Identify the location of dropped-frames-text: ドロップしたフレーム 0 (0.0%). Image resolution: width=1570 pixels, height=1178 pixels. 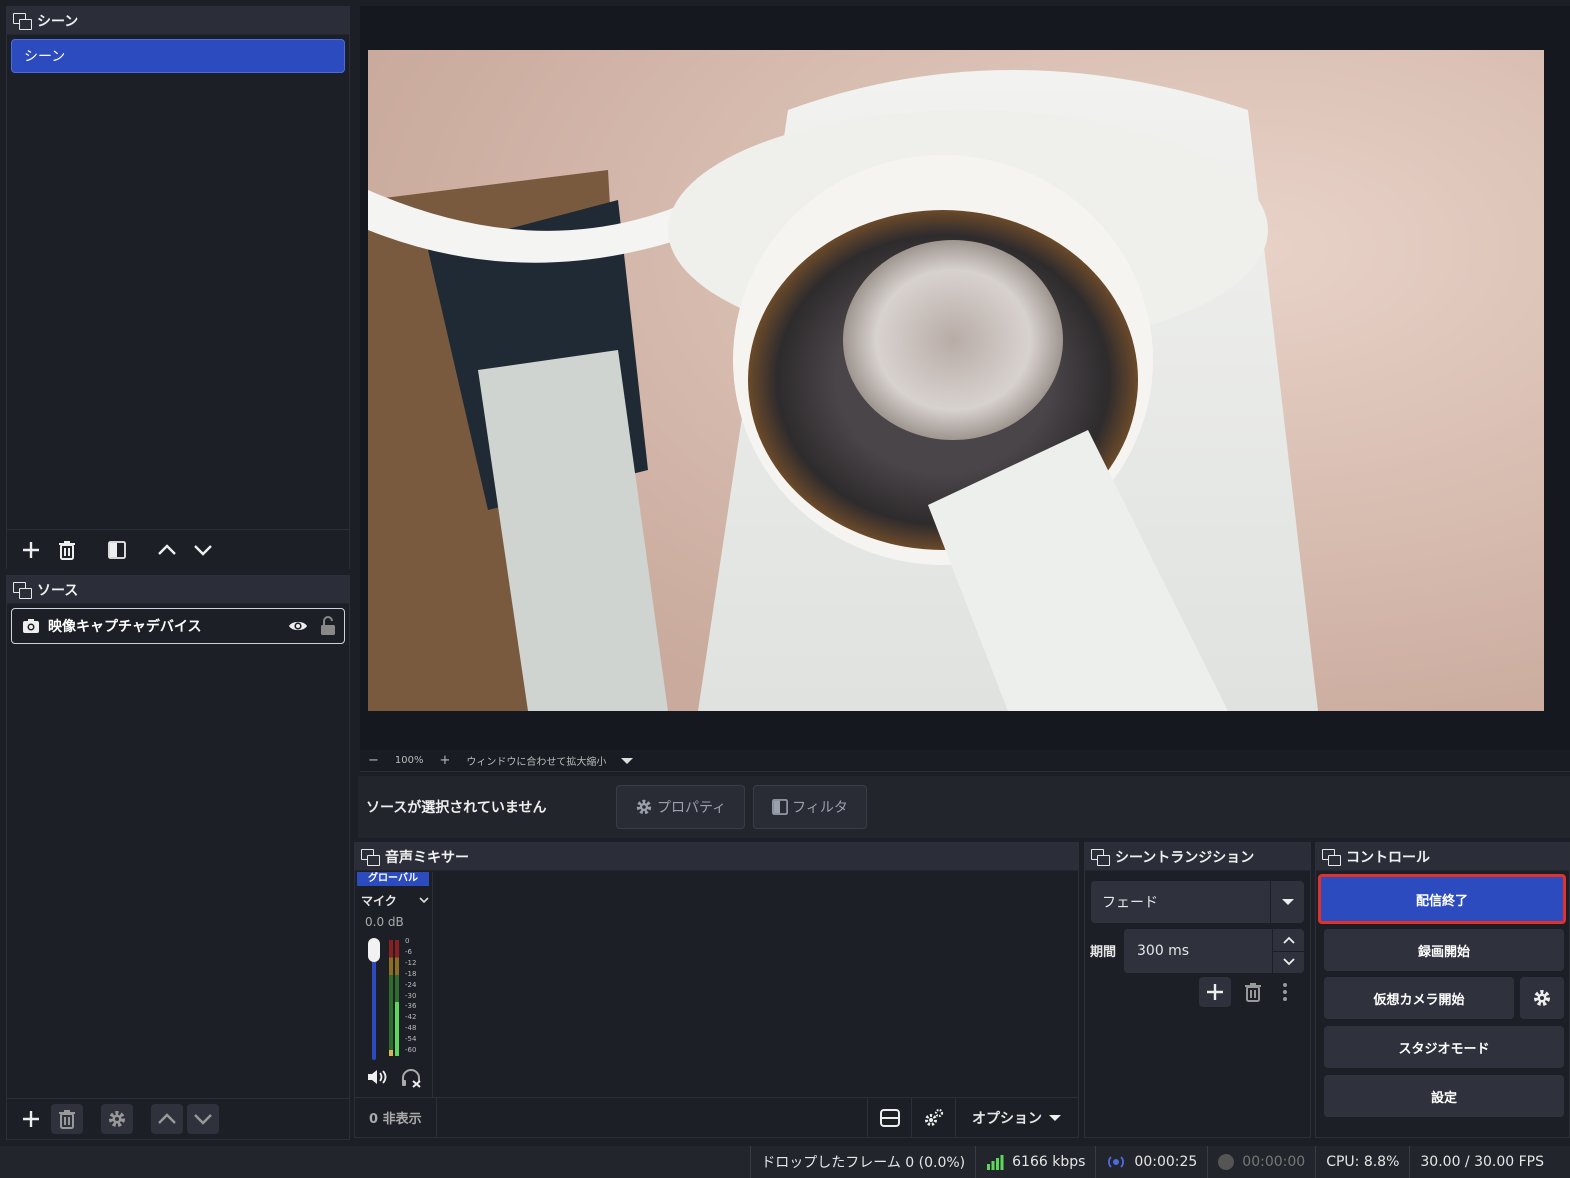
(863, 1163).